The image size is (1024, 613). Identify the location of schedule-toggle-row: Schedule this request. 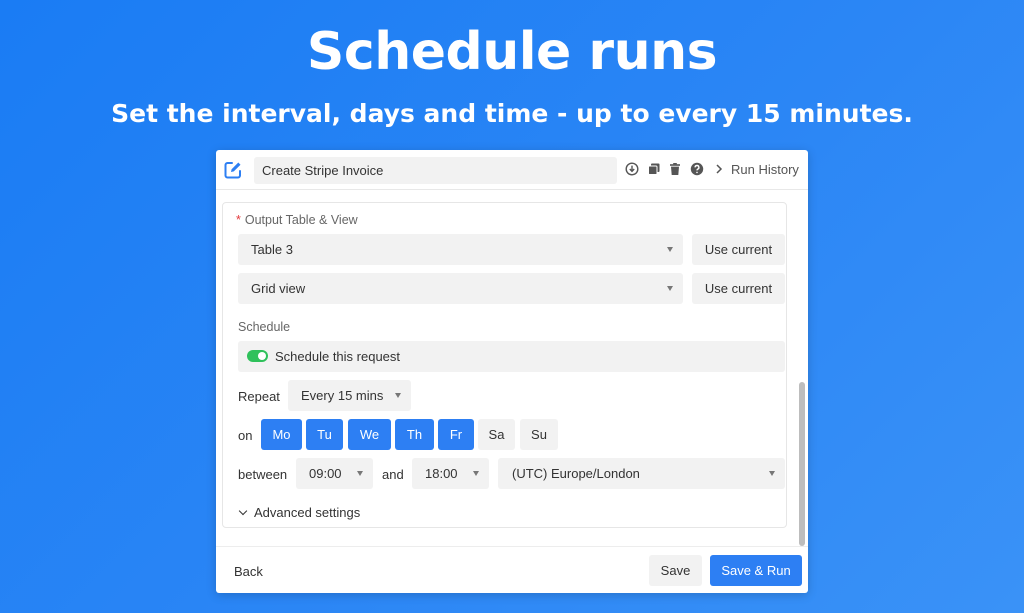
(511, 356).